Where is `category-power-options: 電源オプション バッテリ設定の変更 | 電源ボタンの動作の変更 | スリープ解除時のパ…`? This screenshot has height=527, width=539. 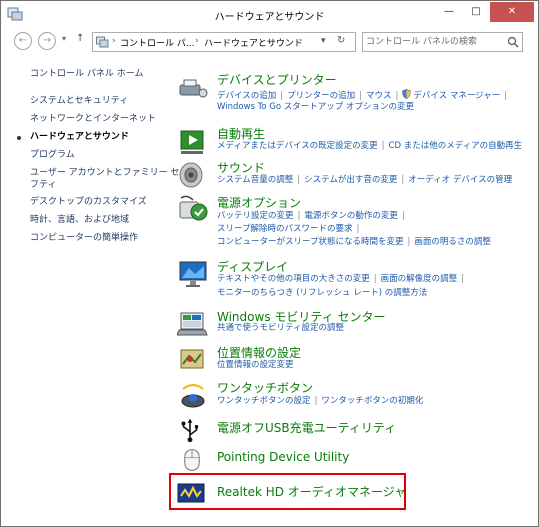 category-power-options: 電源オプション バッテリ設定の変更 | 電源ボタンの動作の変更 | スリープ解除時のパ… is located at coordinates (354, 223).